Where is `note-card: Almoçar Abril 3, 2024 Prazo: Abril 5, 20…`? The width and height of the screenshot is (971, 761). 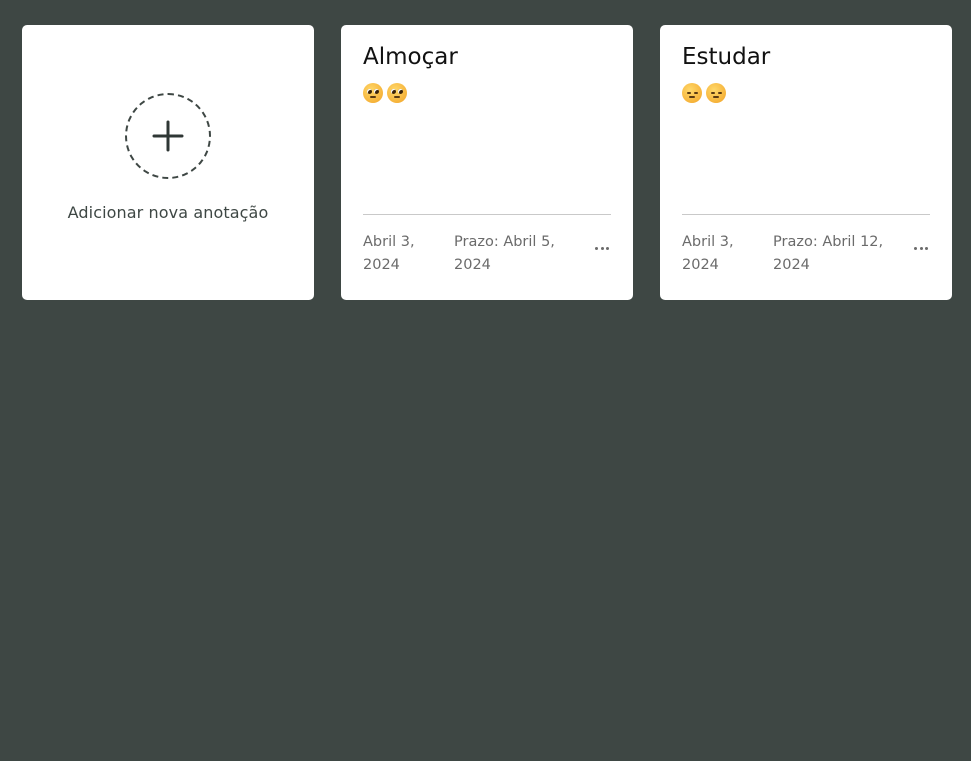
note-card: Almoçar Abril 3, 2024 Prazo: Abril 5, 20… is located at coordinates (487, 162).